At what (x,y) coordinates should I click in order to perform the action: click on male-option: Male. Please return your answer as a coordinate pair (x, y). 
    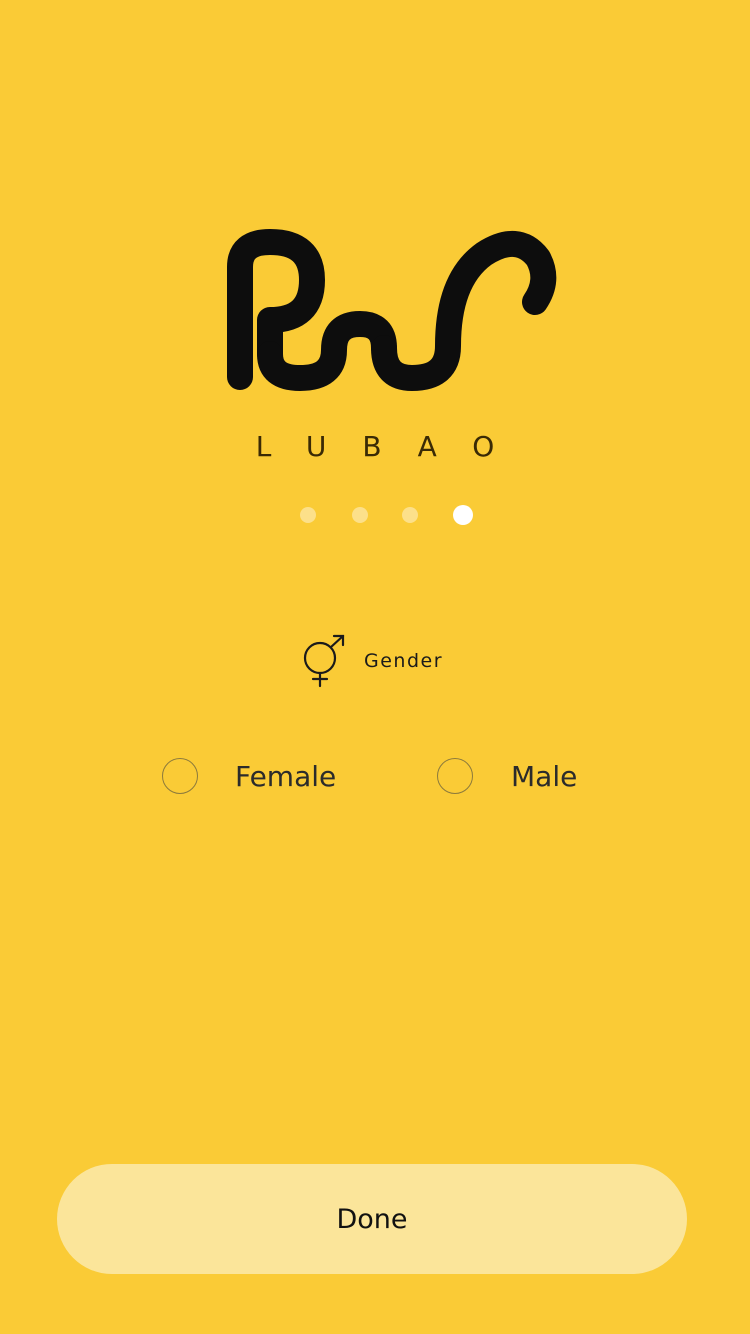
    Looking at the image, I should click on (507, 776).